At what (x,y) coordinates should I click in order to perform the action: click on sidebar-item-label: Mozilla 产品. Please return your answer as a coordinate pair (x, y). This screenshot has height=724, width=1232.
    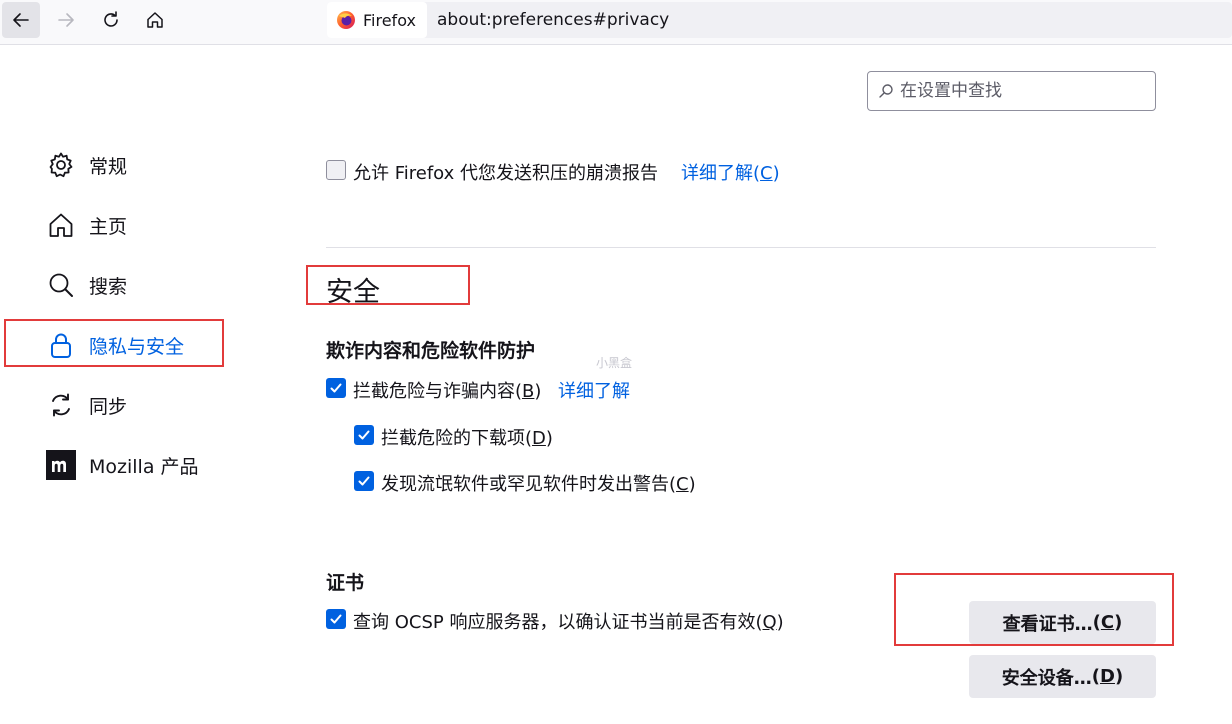
    Looking at the image, I should click on (144, 466).